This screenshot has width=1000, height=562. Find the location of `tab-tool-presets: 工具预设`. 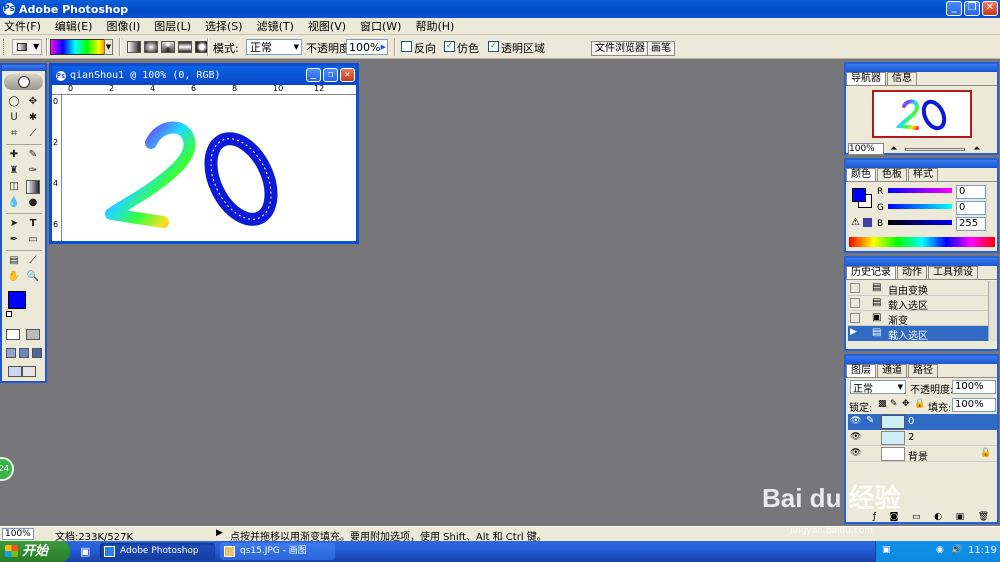

tab-tool-presets: 工具预设 is located at coordinates (953, 272).